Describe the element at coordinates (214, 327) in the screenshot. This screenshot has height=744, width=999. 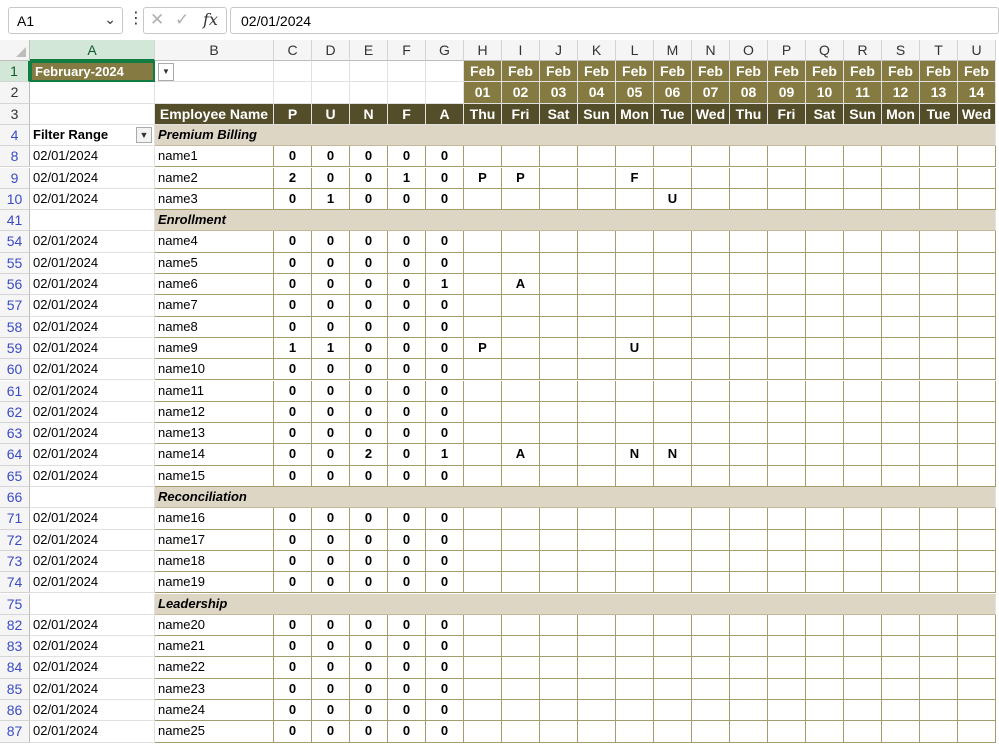
I see `employee-name-cell: name8` at that location.